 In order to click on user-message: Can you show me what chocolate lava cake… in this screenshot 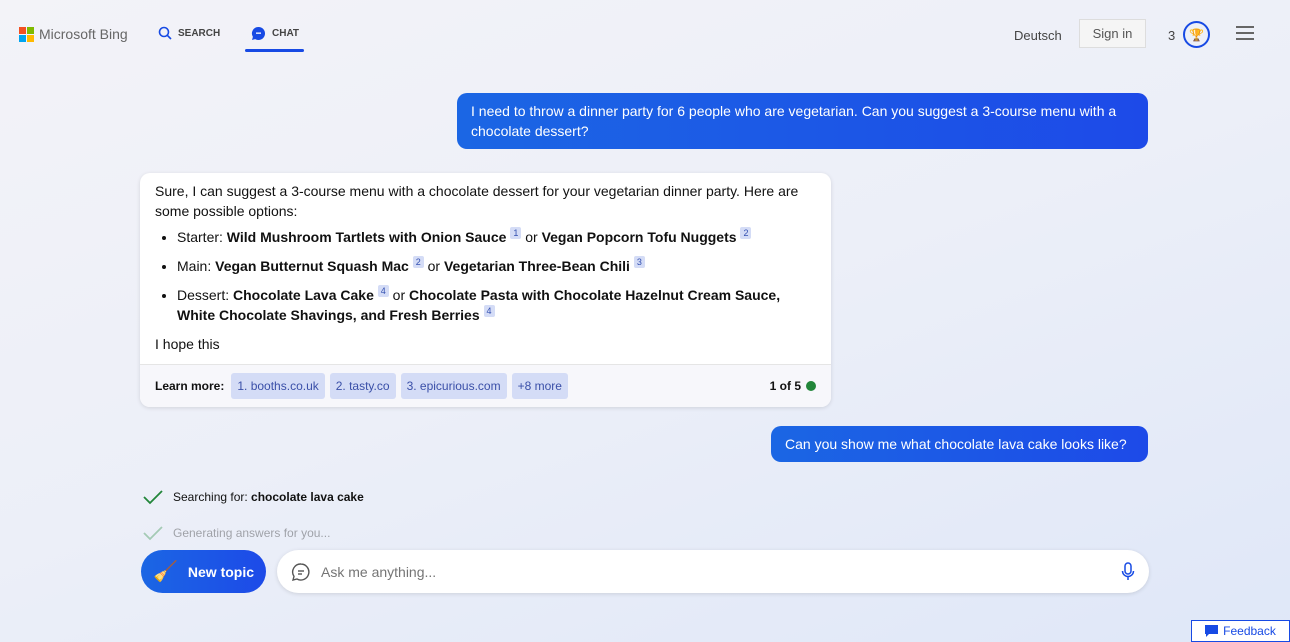, I will do `click(959, 444)`.